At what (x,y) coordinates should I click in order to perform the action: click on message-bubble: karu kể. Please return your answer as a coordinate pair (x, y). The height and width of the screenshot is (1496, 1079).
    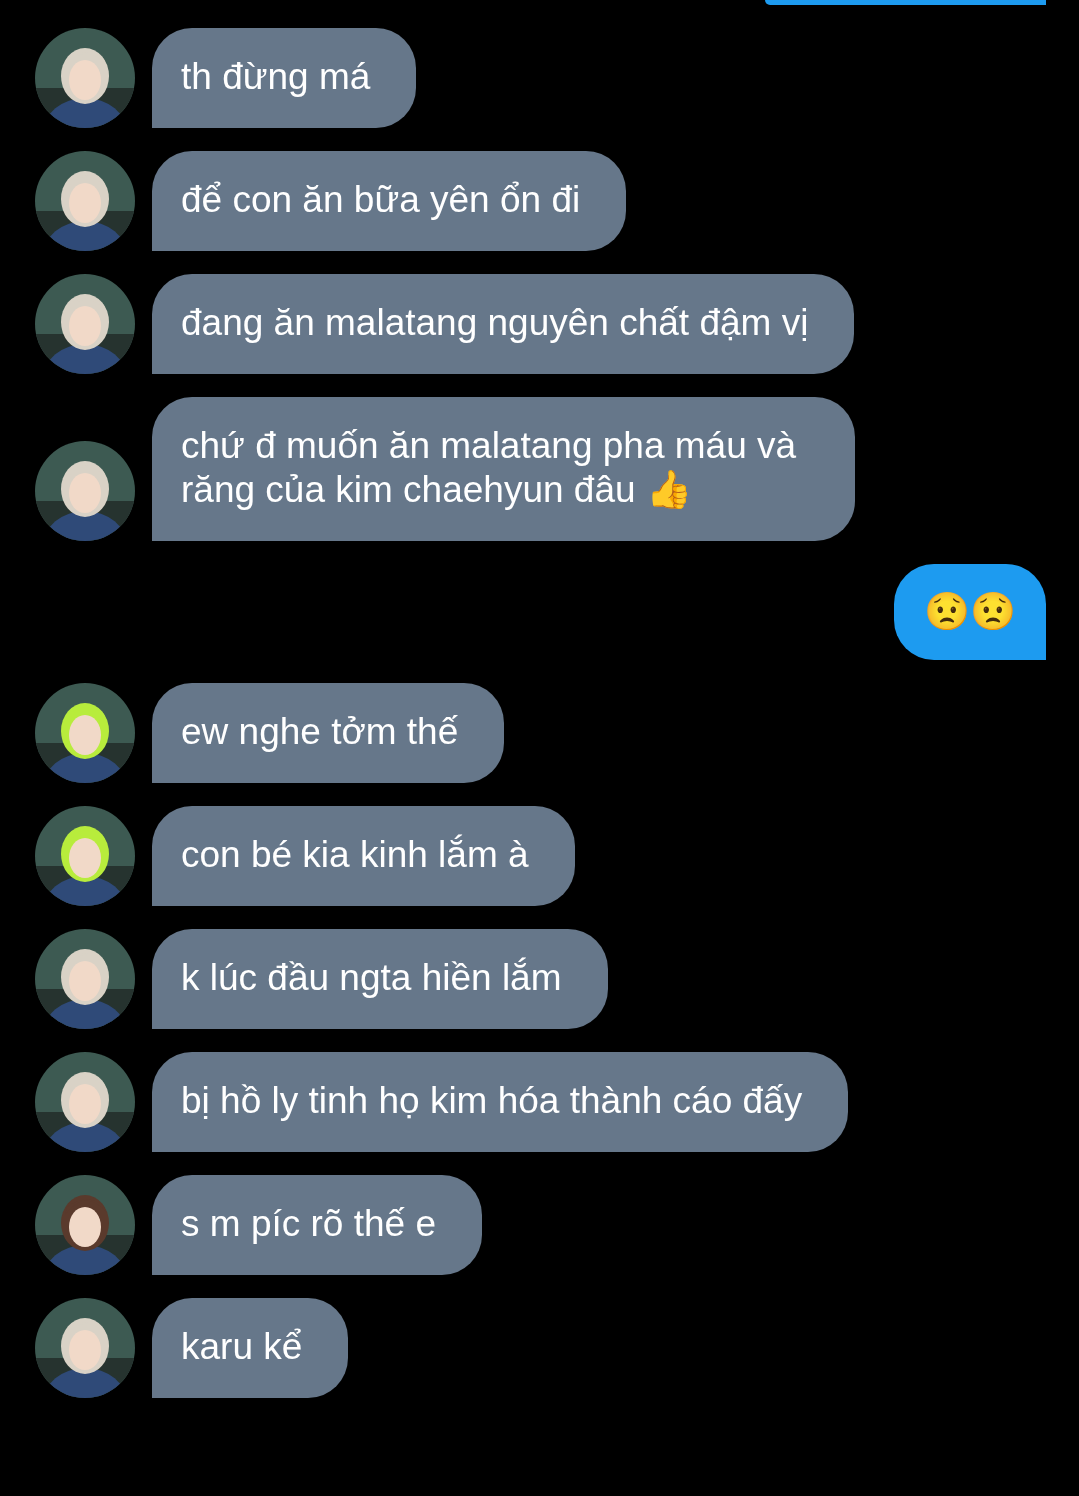
    Looking at the image, I should click on (250, 1348).